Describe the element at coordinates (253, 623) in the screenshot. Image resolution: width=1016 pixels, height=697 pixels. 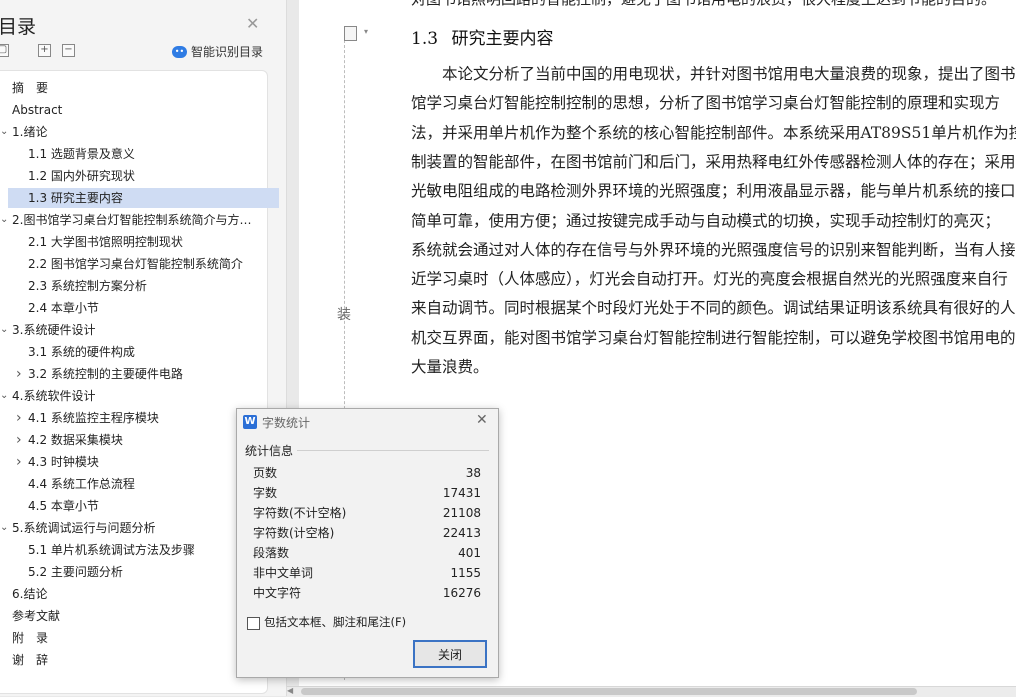
I see `include-textbox-checkbox` at that location.